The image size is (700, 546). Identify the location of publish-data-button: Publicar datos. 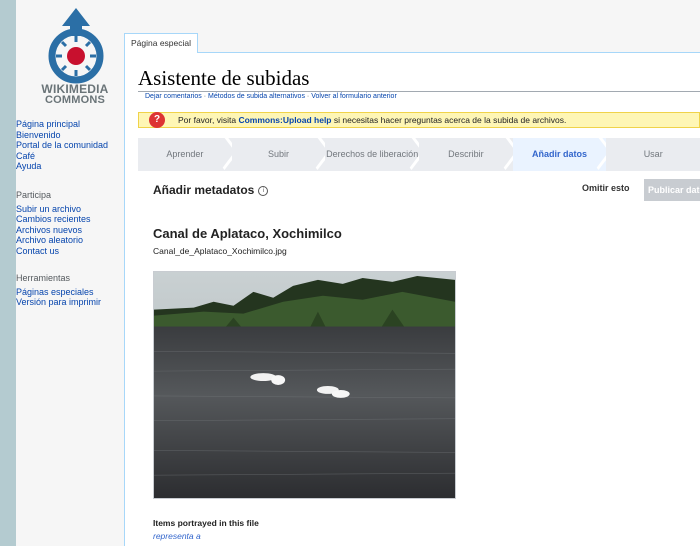
(672, 190).